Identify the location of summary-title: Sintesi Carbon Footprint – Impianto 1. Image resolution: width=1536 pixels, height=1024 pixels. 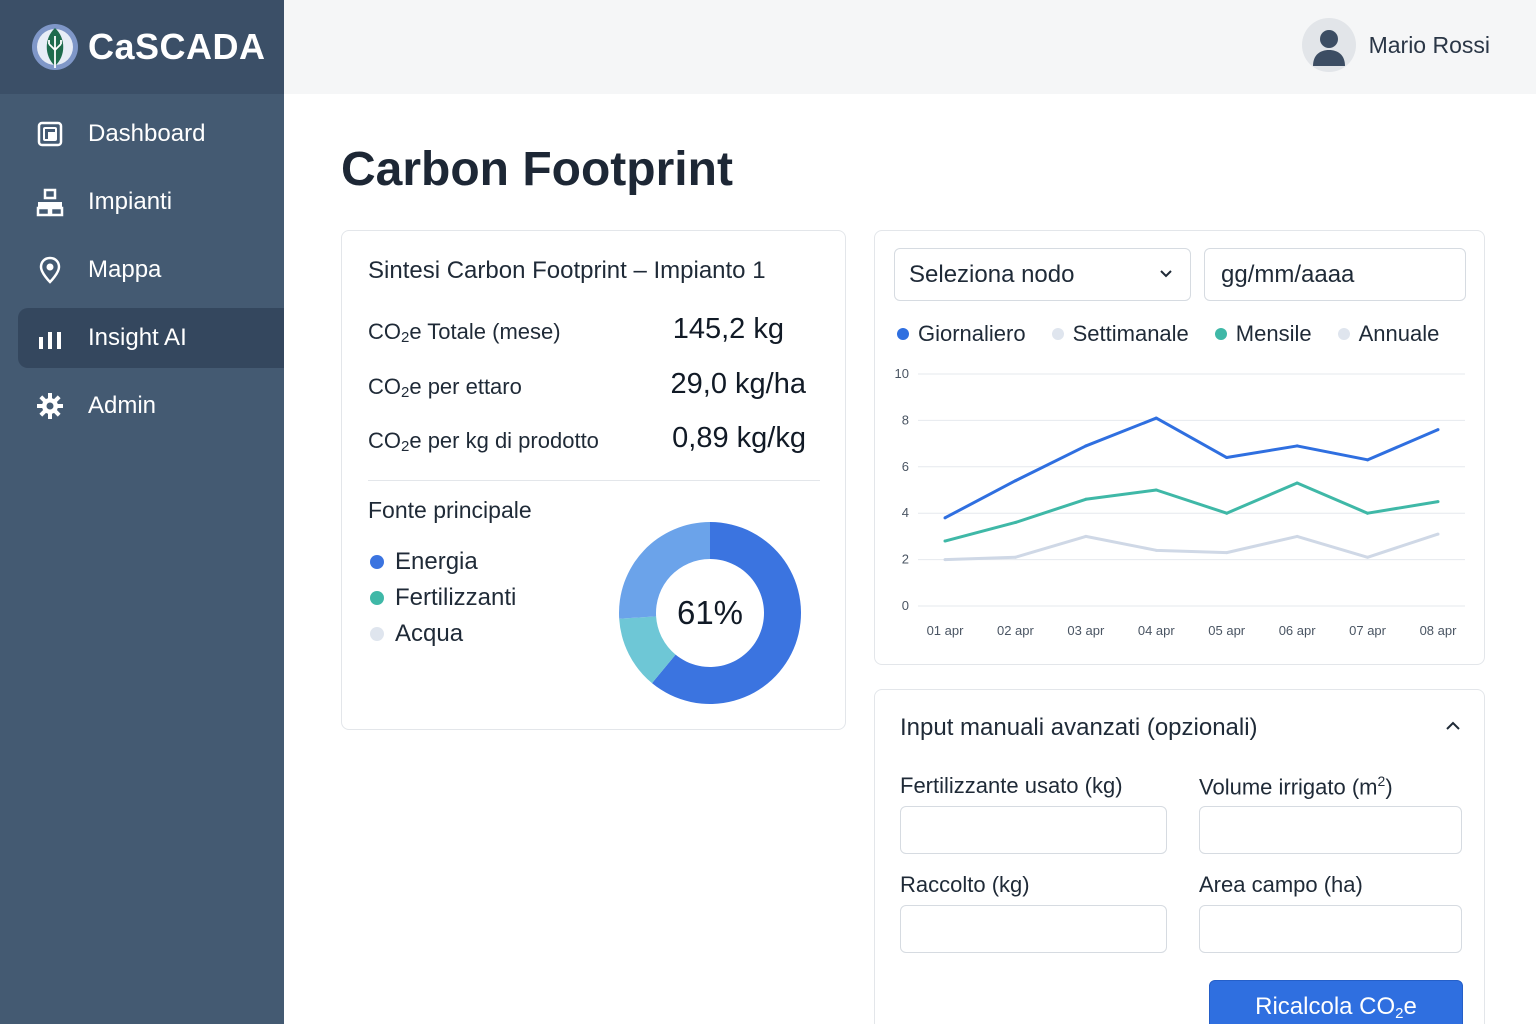
(567, 270).